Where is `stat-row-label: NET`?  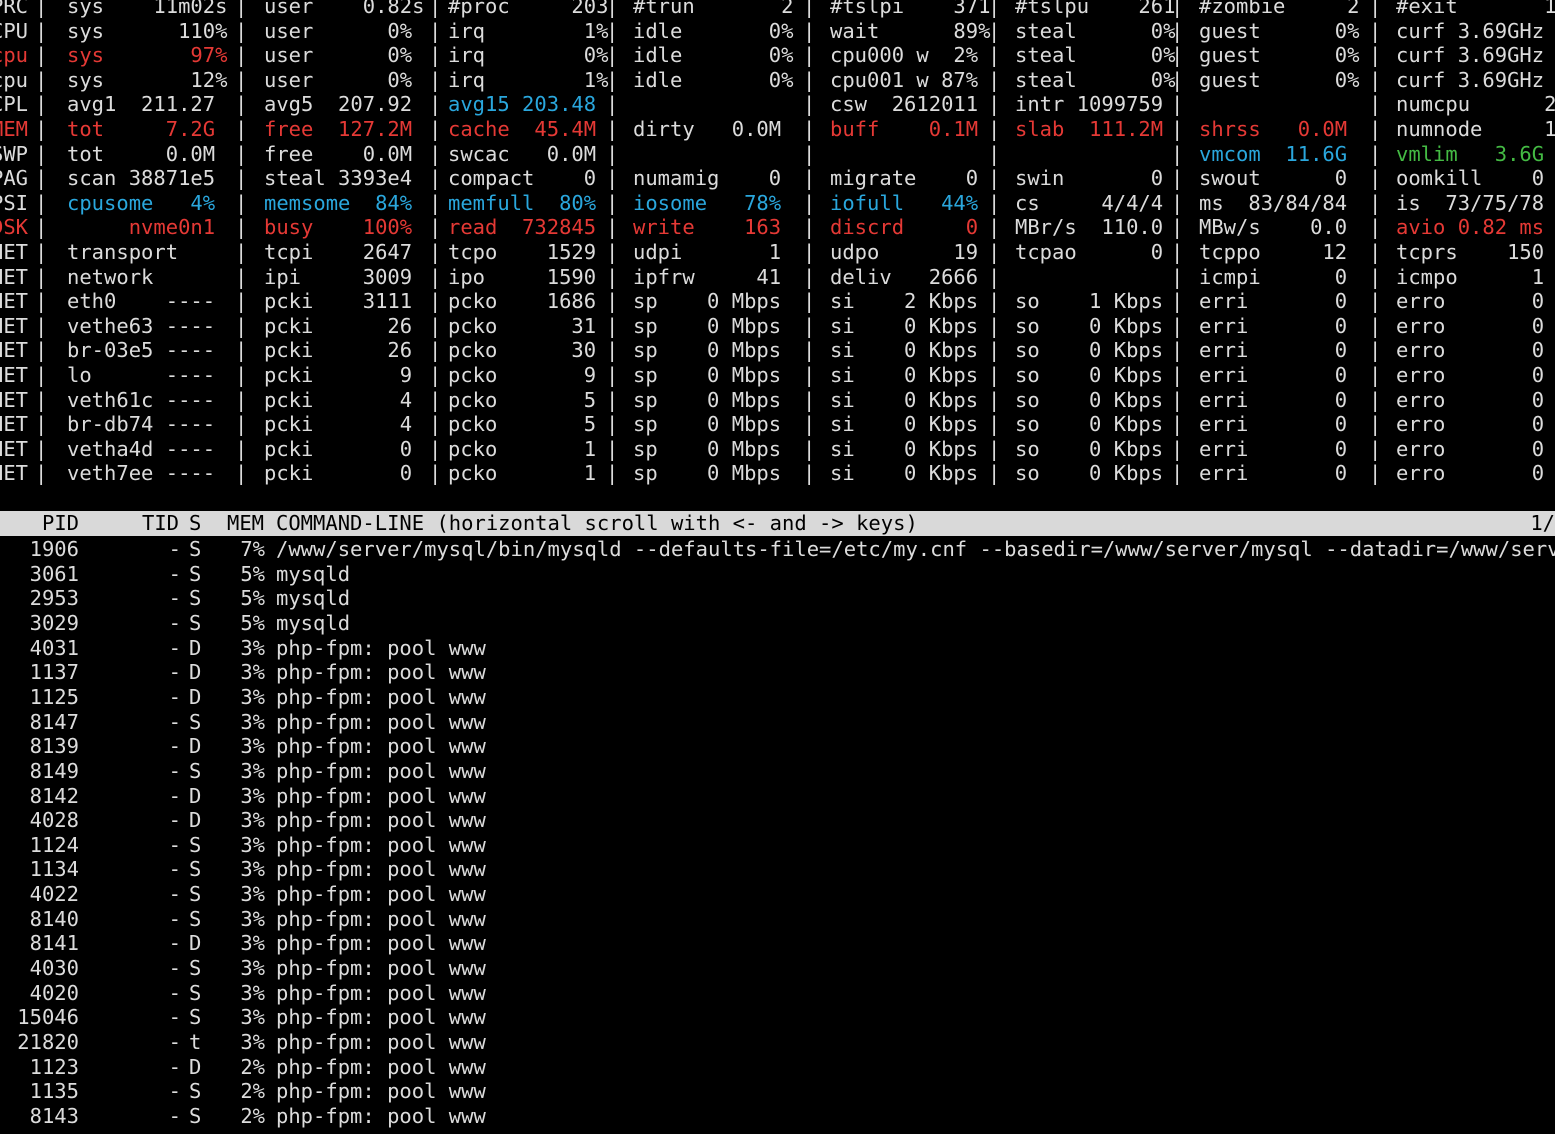 stat-row-label: NET is located at coordinates (14, 424).